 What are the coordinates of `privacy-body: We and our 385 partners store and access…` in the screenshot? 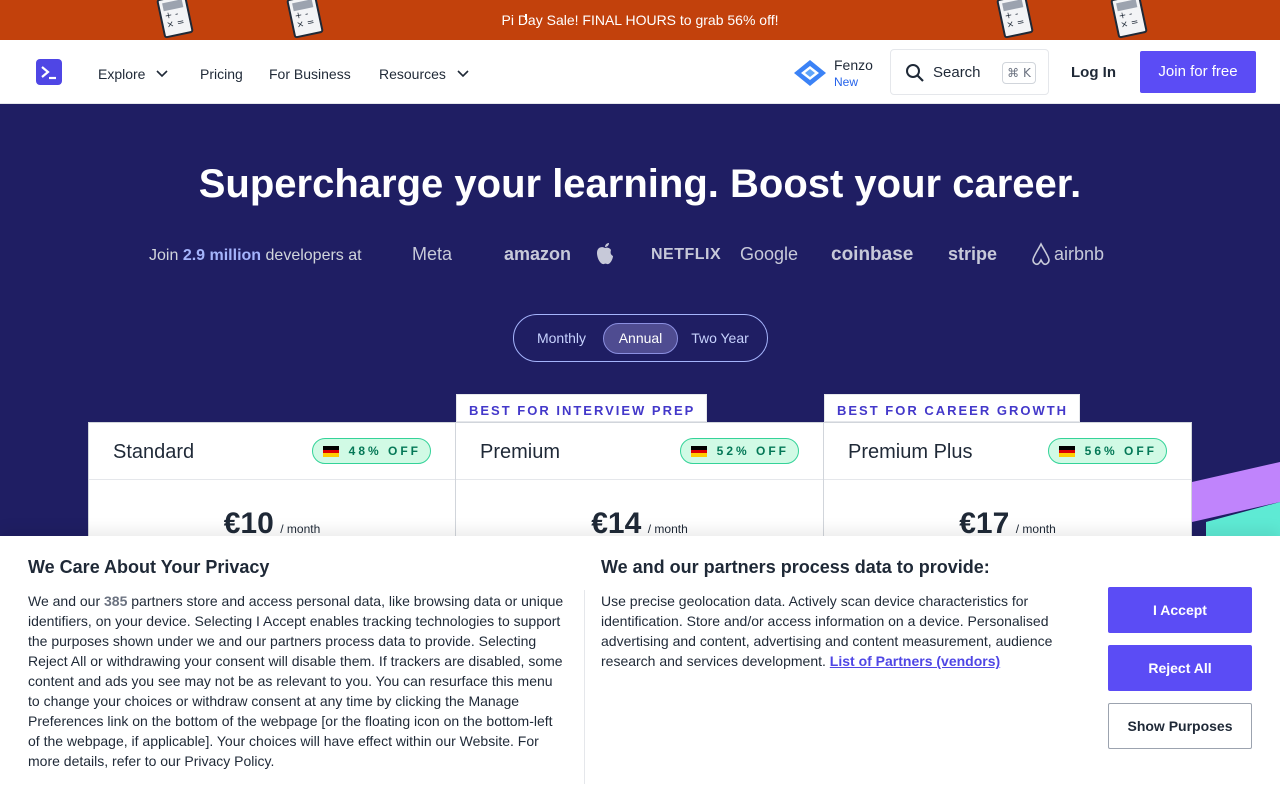 It's located at (298, 681).